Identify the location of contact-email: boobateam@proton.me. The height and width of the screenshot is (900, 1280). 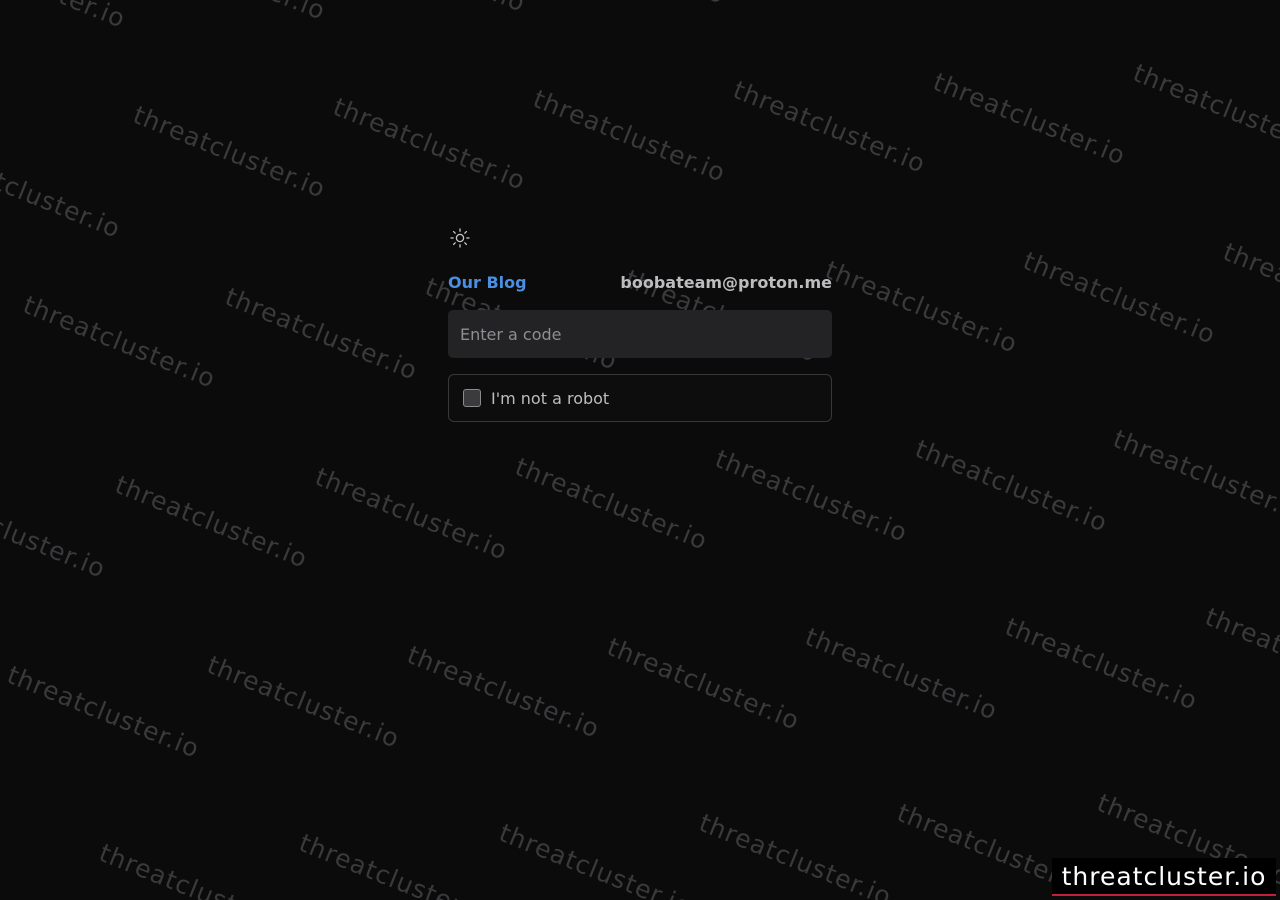
(726, 282).